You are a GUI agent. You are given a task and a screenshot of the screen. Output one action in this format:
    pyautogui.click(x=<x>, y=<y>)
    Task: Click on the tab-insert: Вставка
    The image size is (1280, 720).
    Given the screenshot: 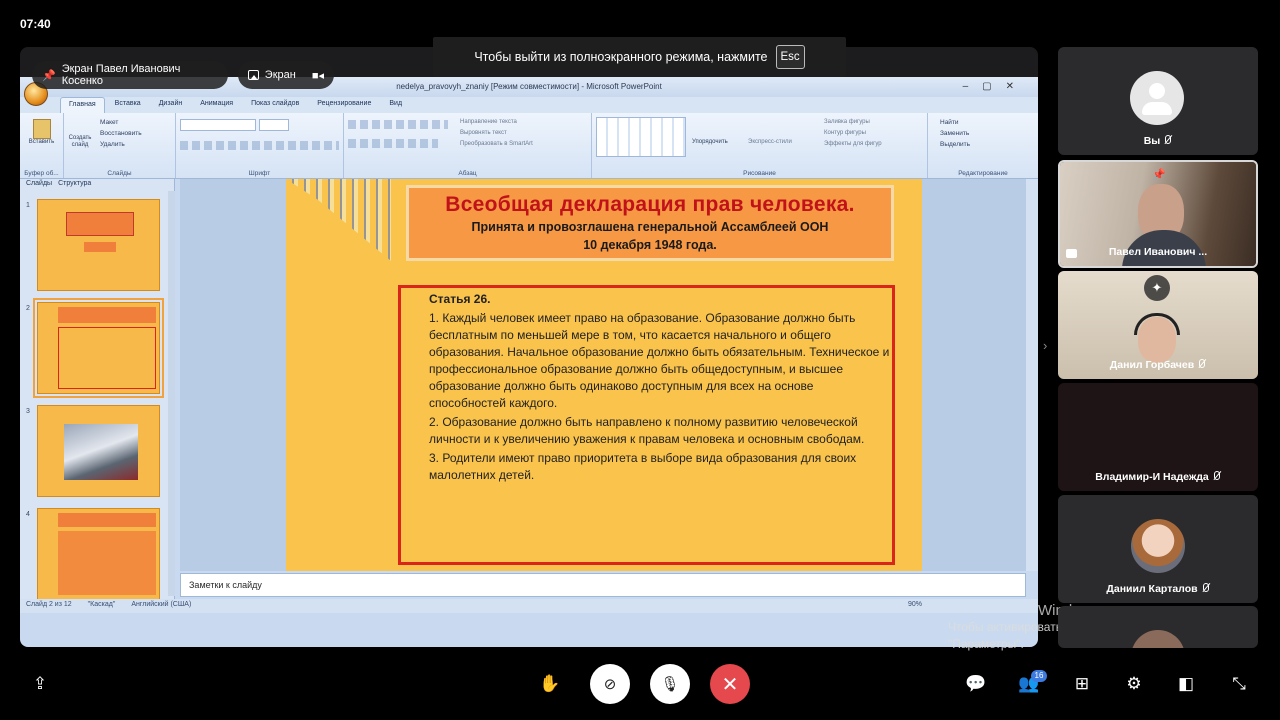 What is the action you would take?
    pyautogui.click(x=128, y=105)
    